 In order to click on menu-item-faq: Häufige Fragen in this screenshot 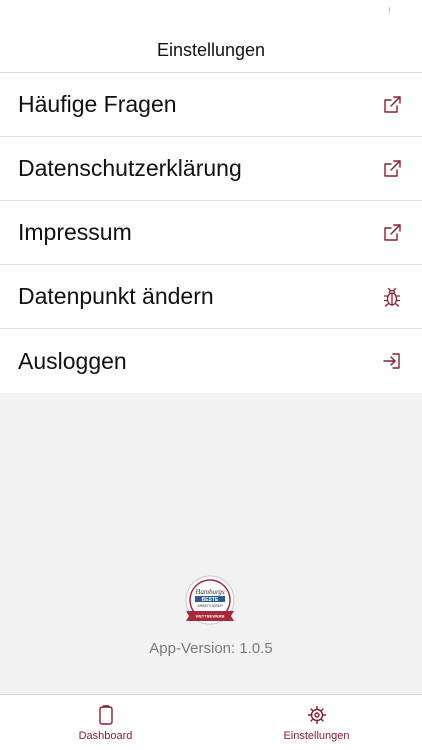, I will do `click(211, 105)`.